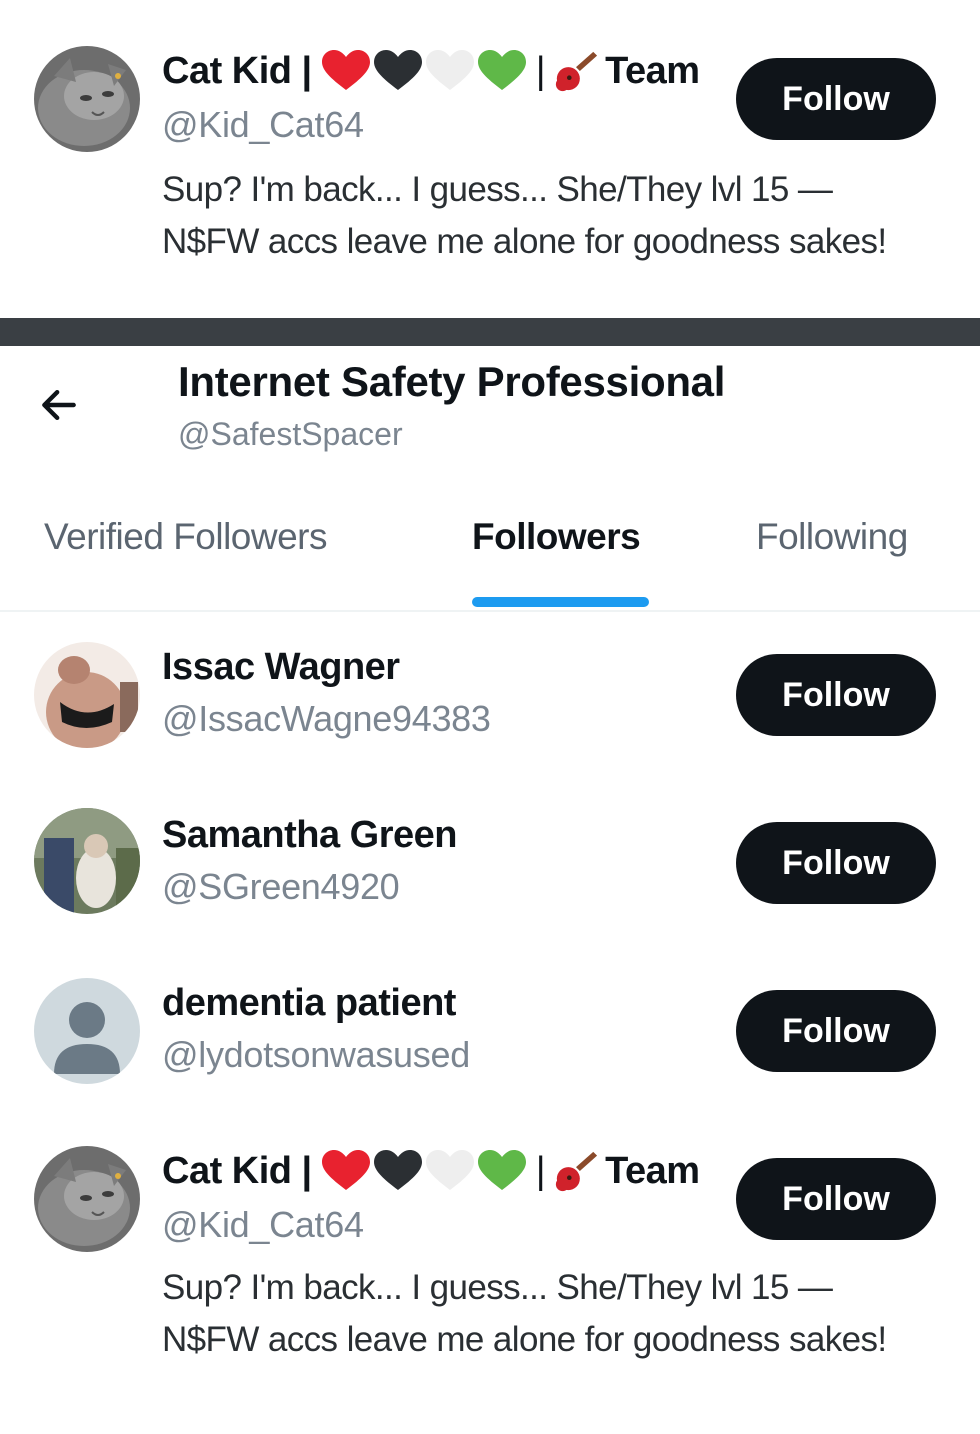  I want to click on tab-followers: Followers, so click(556, 537).